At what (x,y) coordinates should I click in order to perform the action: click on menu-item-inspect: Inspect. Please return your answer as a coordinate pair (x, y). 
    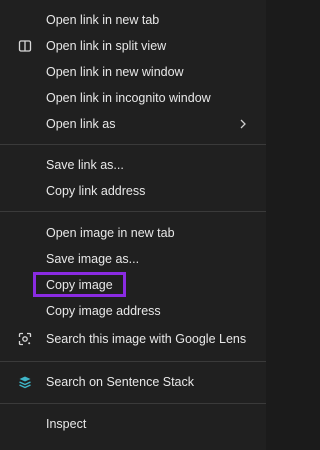
    Looking at the image, I should click on (133, 424).